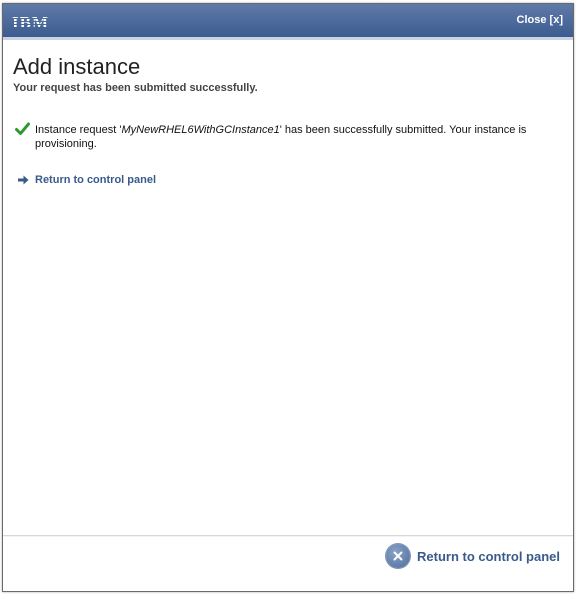 The height and width of the screenshot is (595, 576). I want to click on instance-name: MyNewRHEL6WithGCInstance1, so click(200, 130).